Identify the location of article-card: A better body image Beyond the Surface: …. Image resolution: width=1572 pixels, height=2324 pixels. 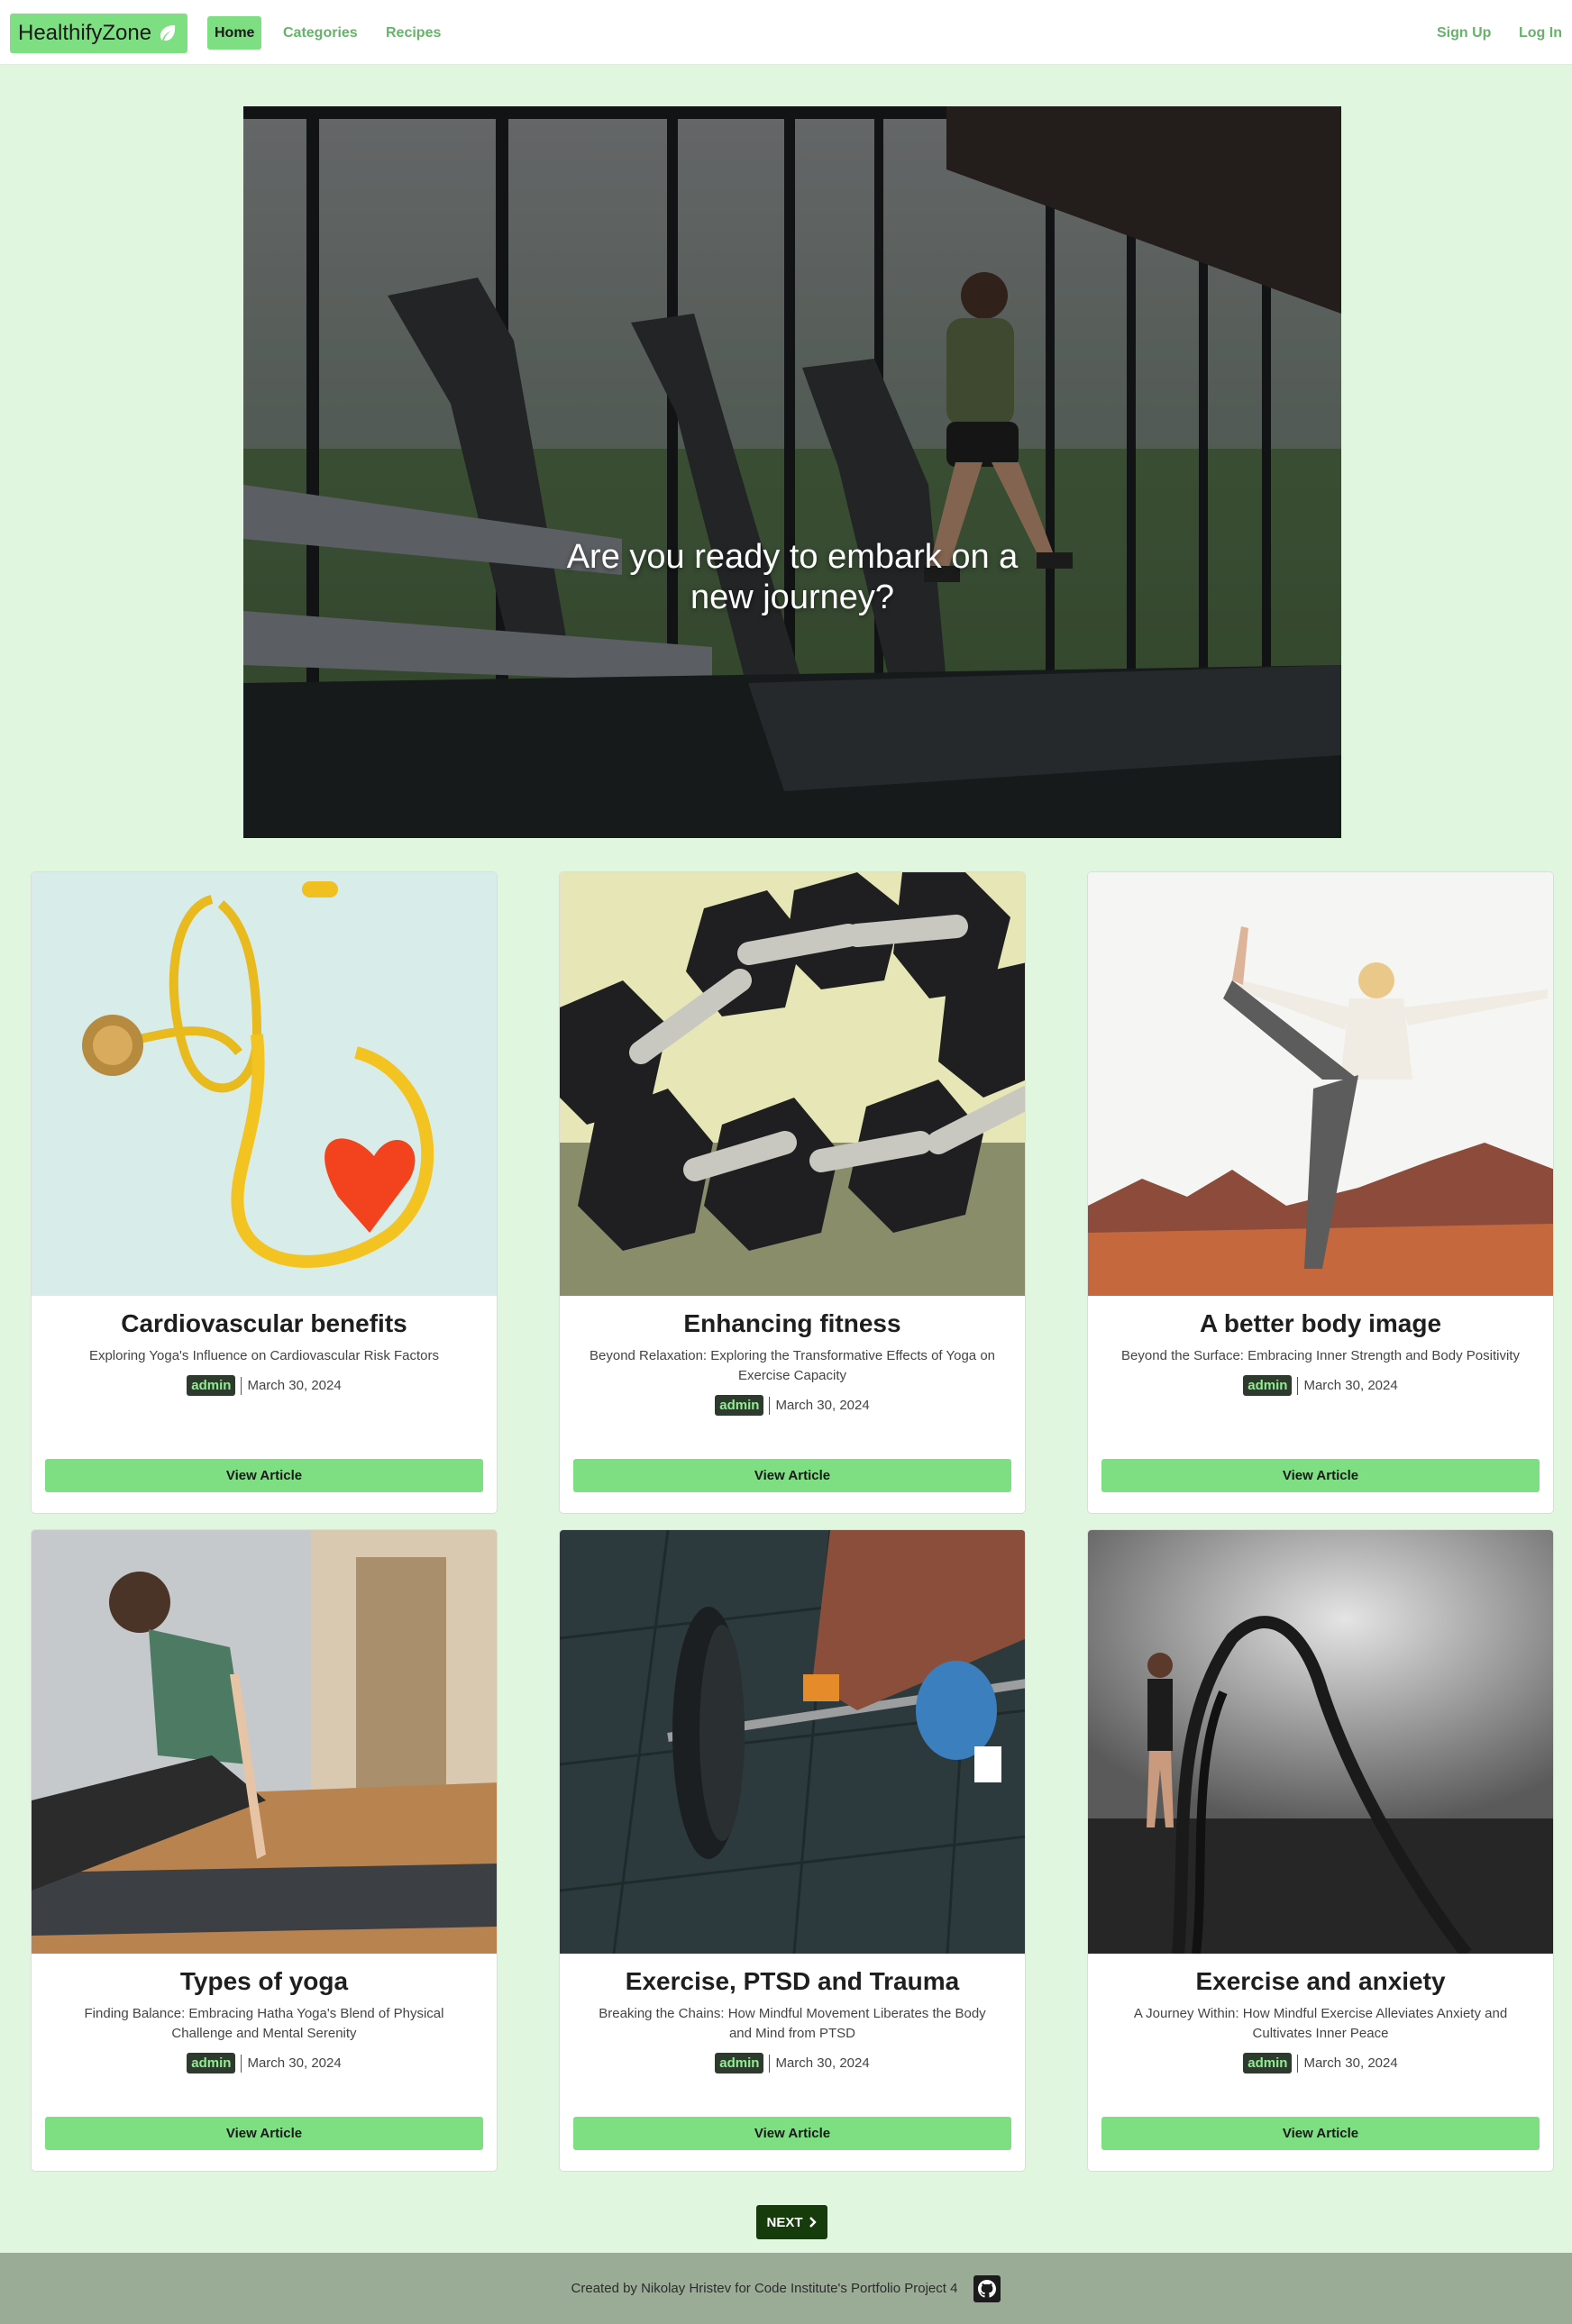
(1320, 1192).